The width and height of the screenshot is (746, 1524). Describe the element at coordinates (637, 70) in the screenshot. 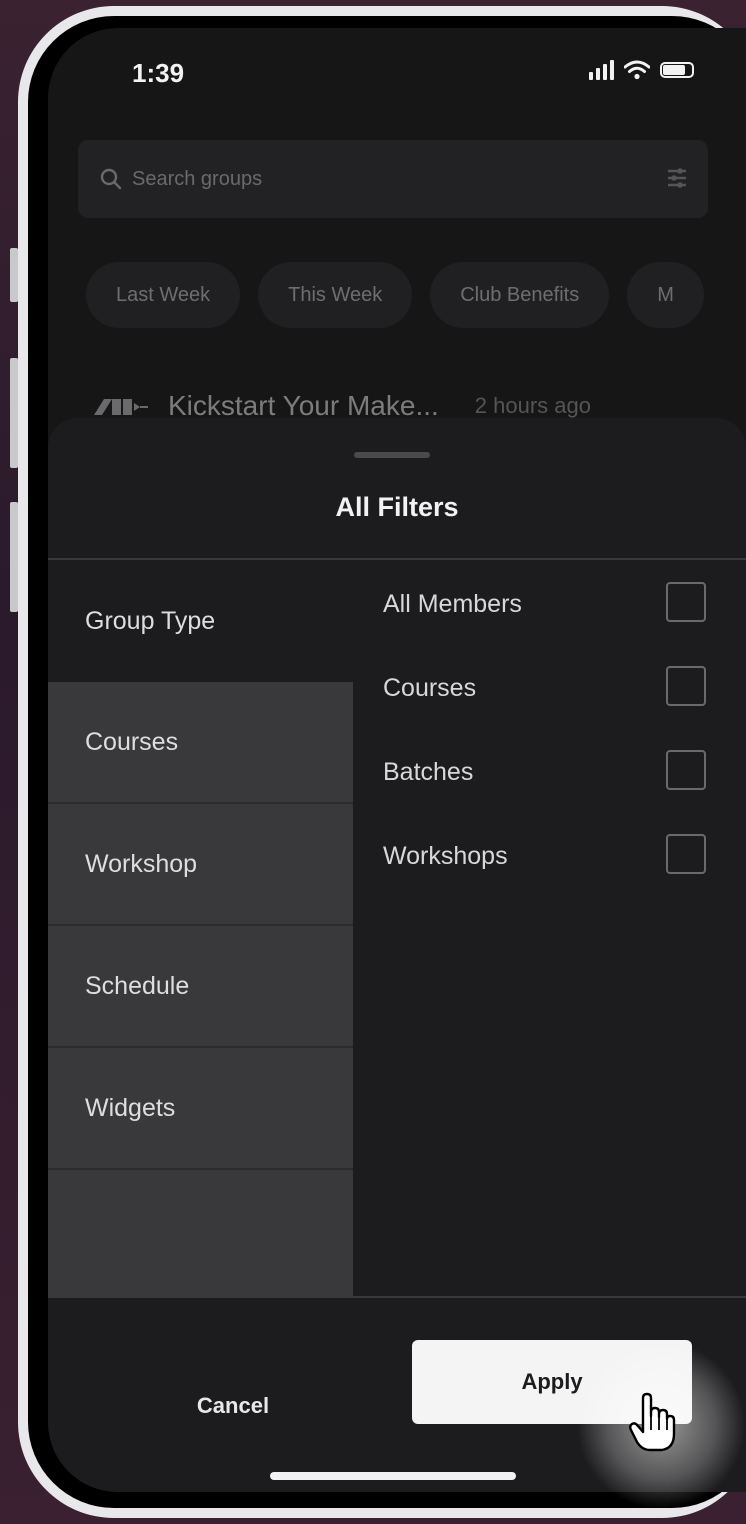

I see `wifi-icon` at that location.